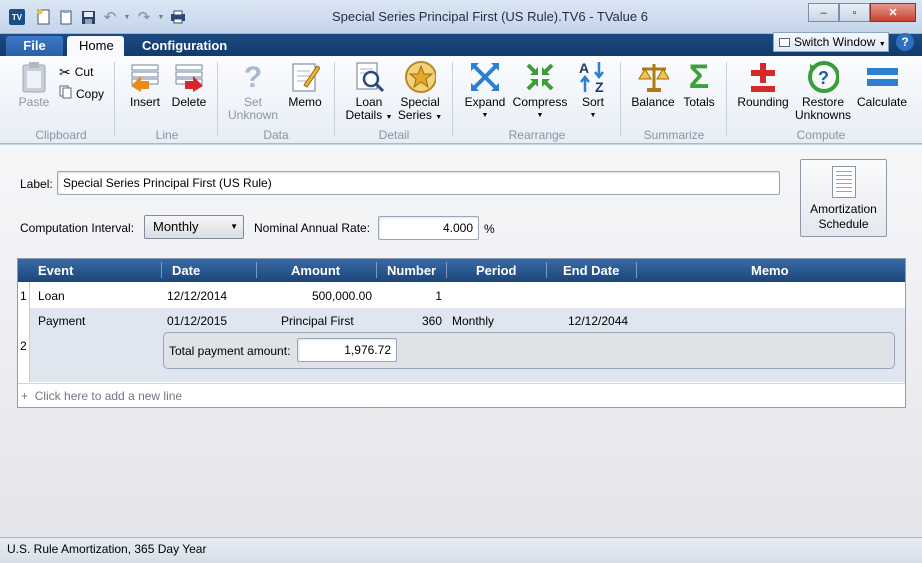  What do you see at coordinates (598, 321) in the screenshot?
I see `cell-end-date: 12/12/2044` at bounding box center [598, 321].